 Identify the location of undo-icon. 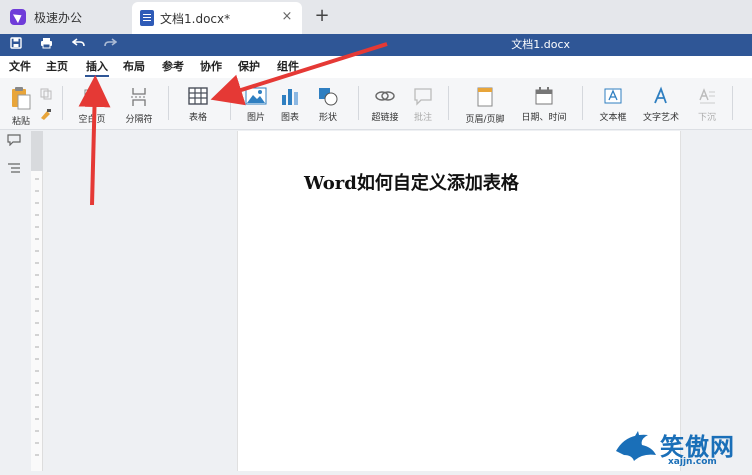
(78, 45).